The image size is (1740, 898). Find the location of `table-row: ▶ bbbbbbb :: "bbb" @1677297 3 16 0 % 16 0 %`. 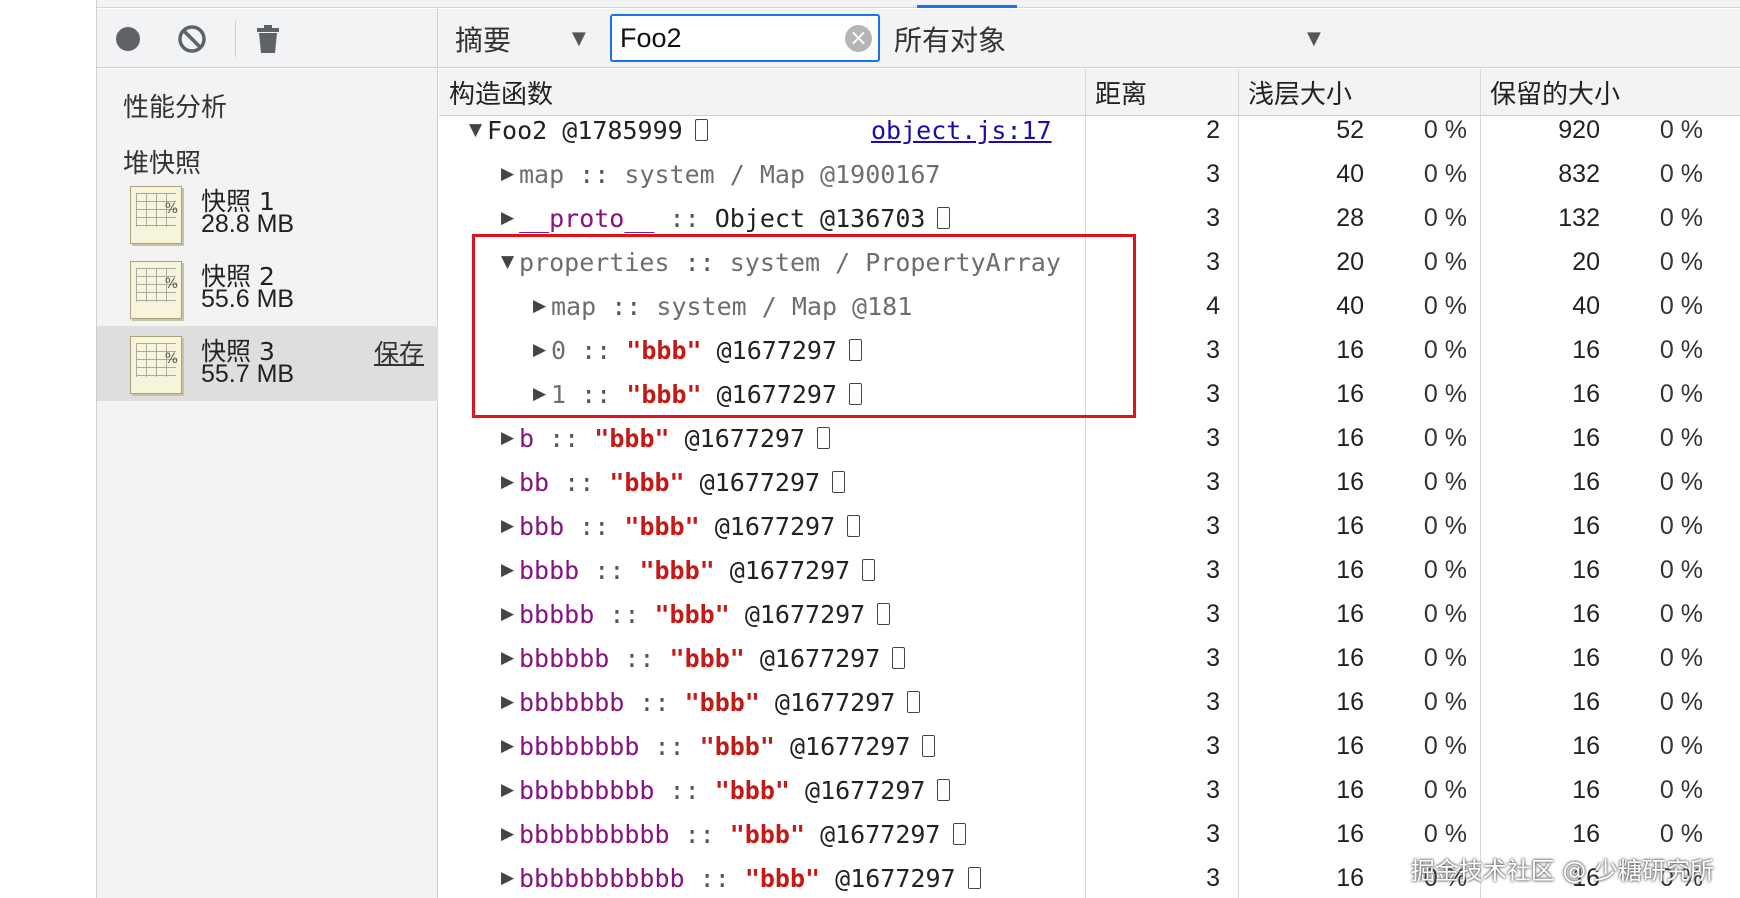

table-row: ▶ bbbbbbb :: "bbb" @1677297 3 16 0 % 16 0 % is located at coordinates (1089, 702).